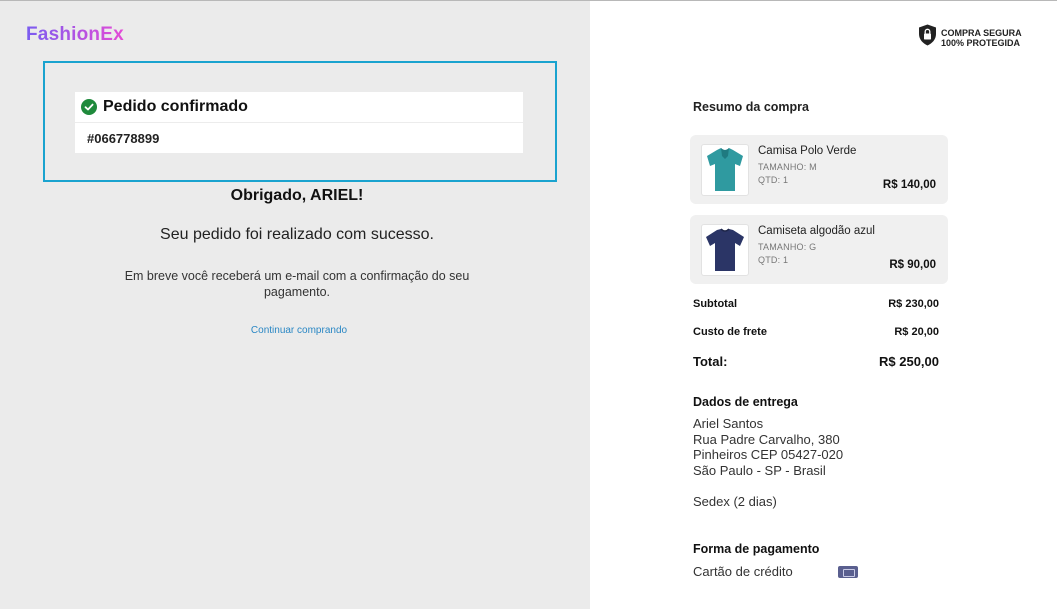  I want to click on confirmation-title: Pedido confirmado, so click(175, 106).